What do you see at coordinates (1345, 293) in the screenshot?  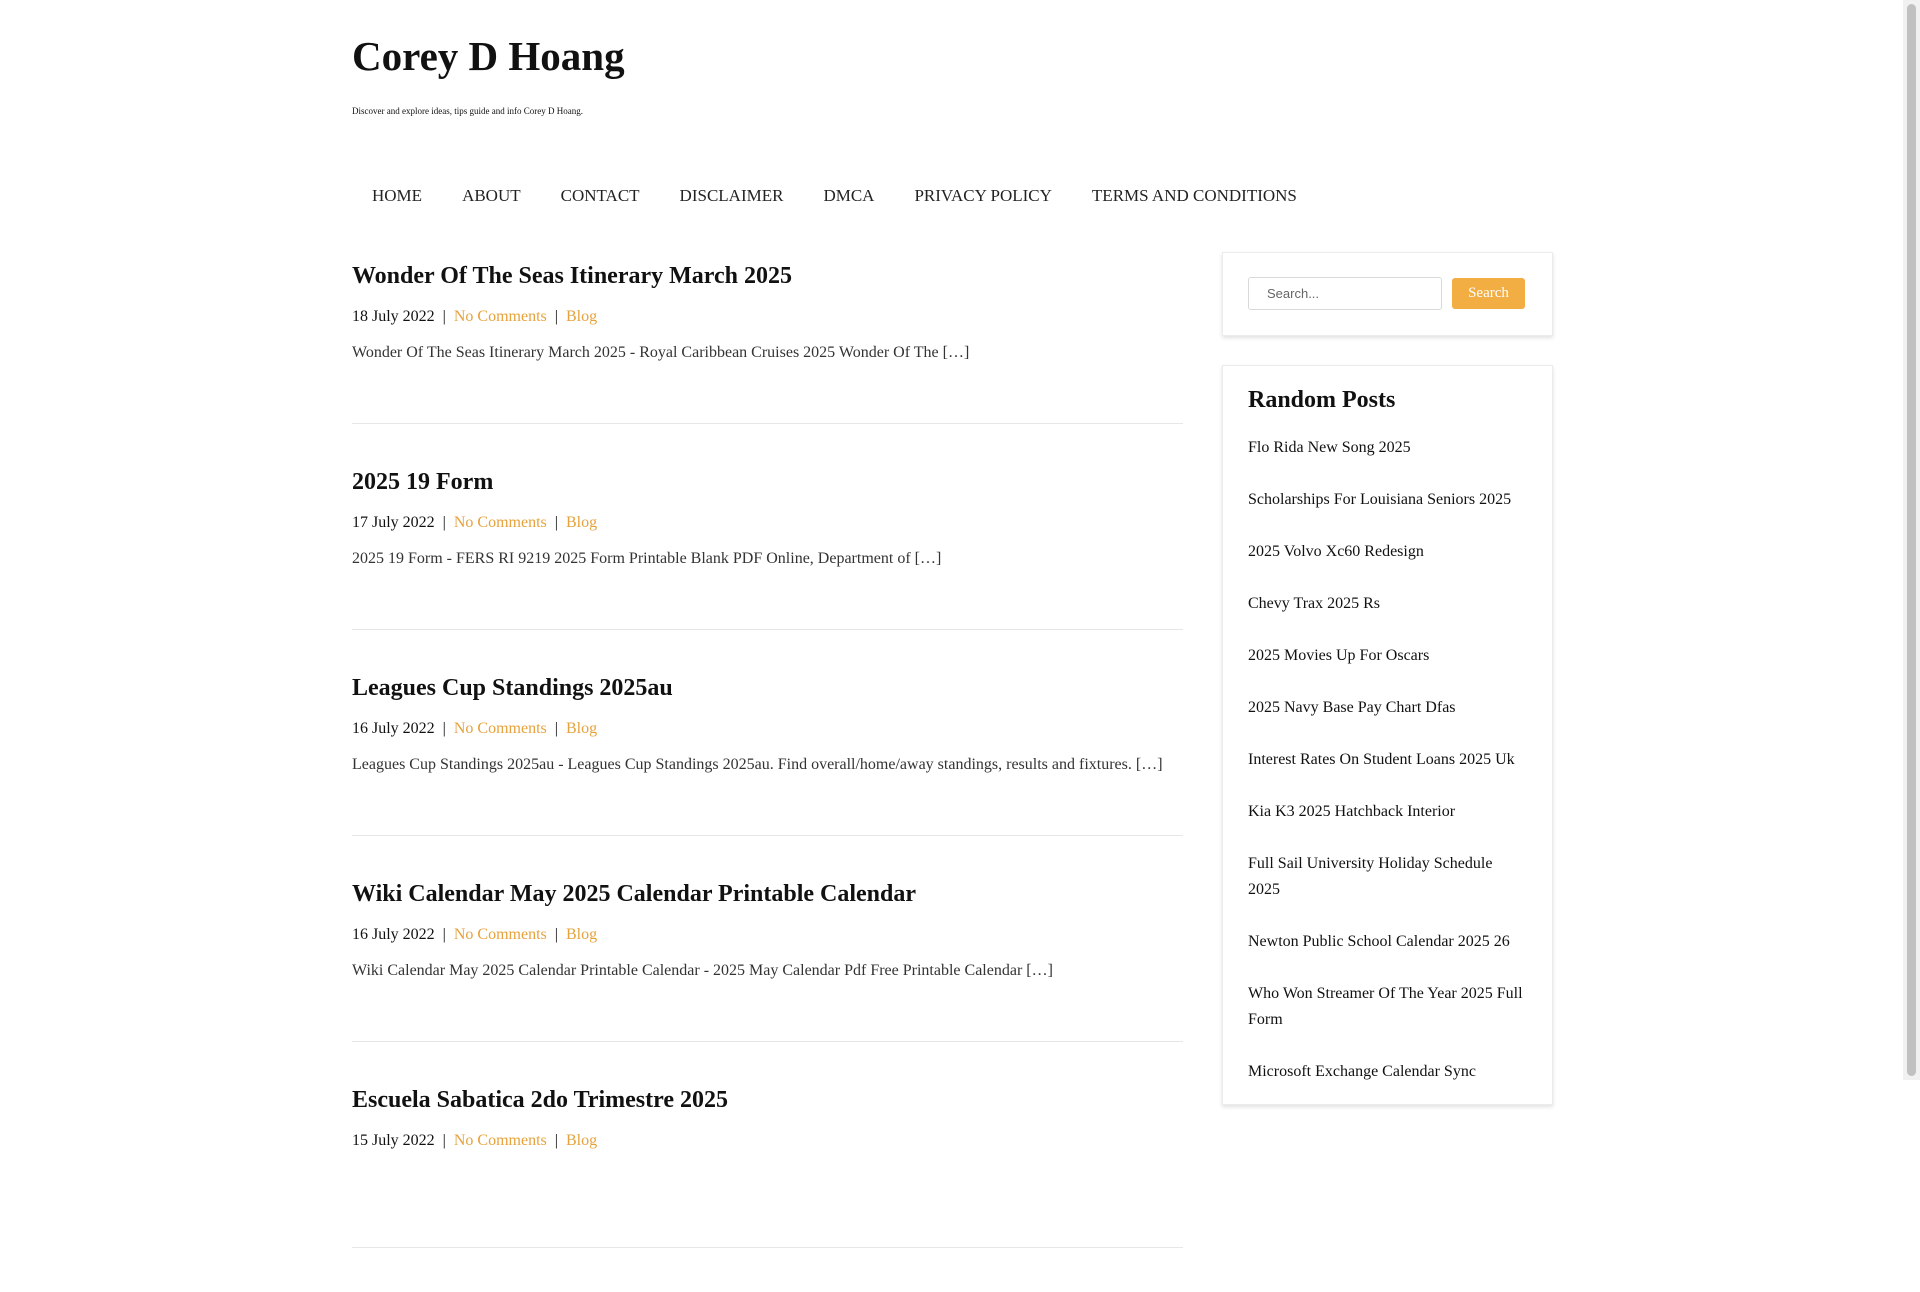 I see `search-input` at bounding box center [1345, 293].